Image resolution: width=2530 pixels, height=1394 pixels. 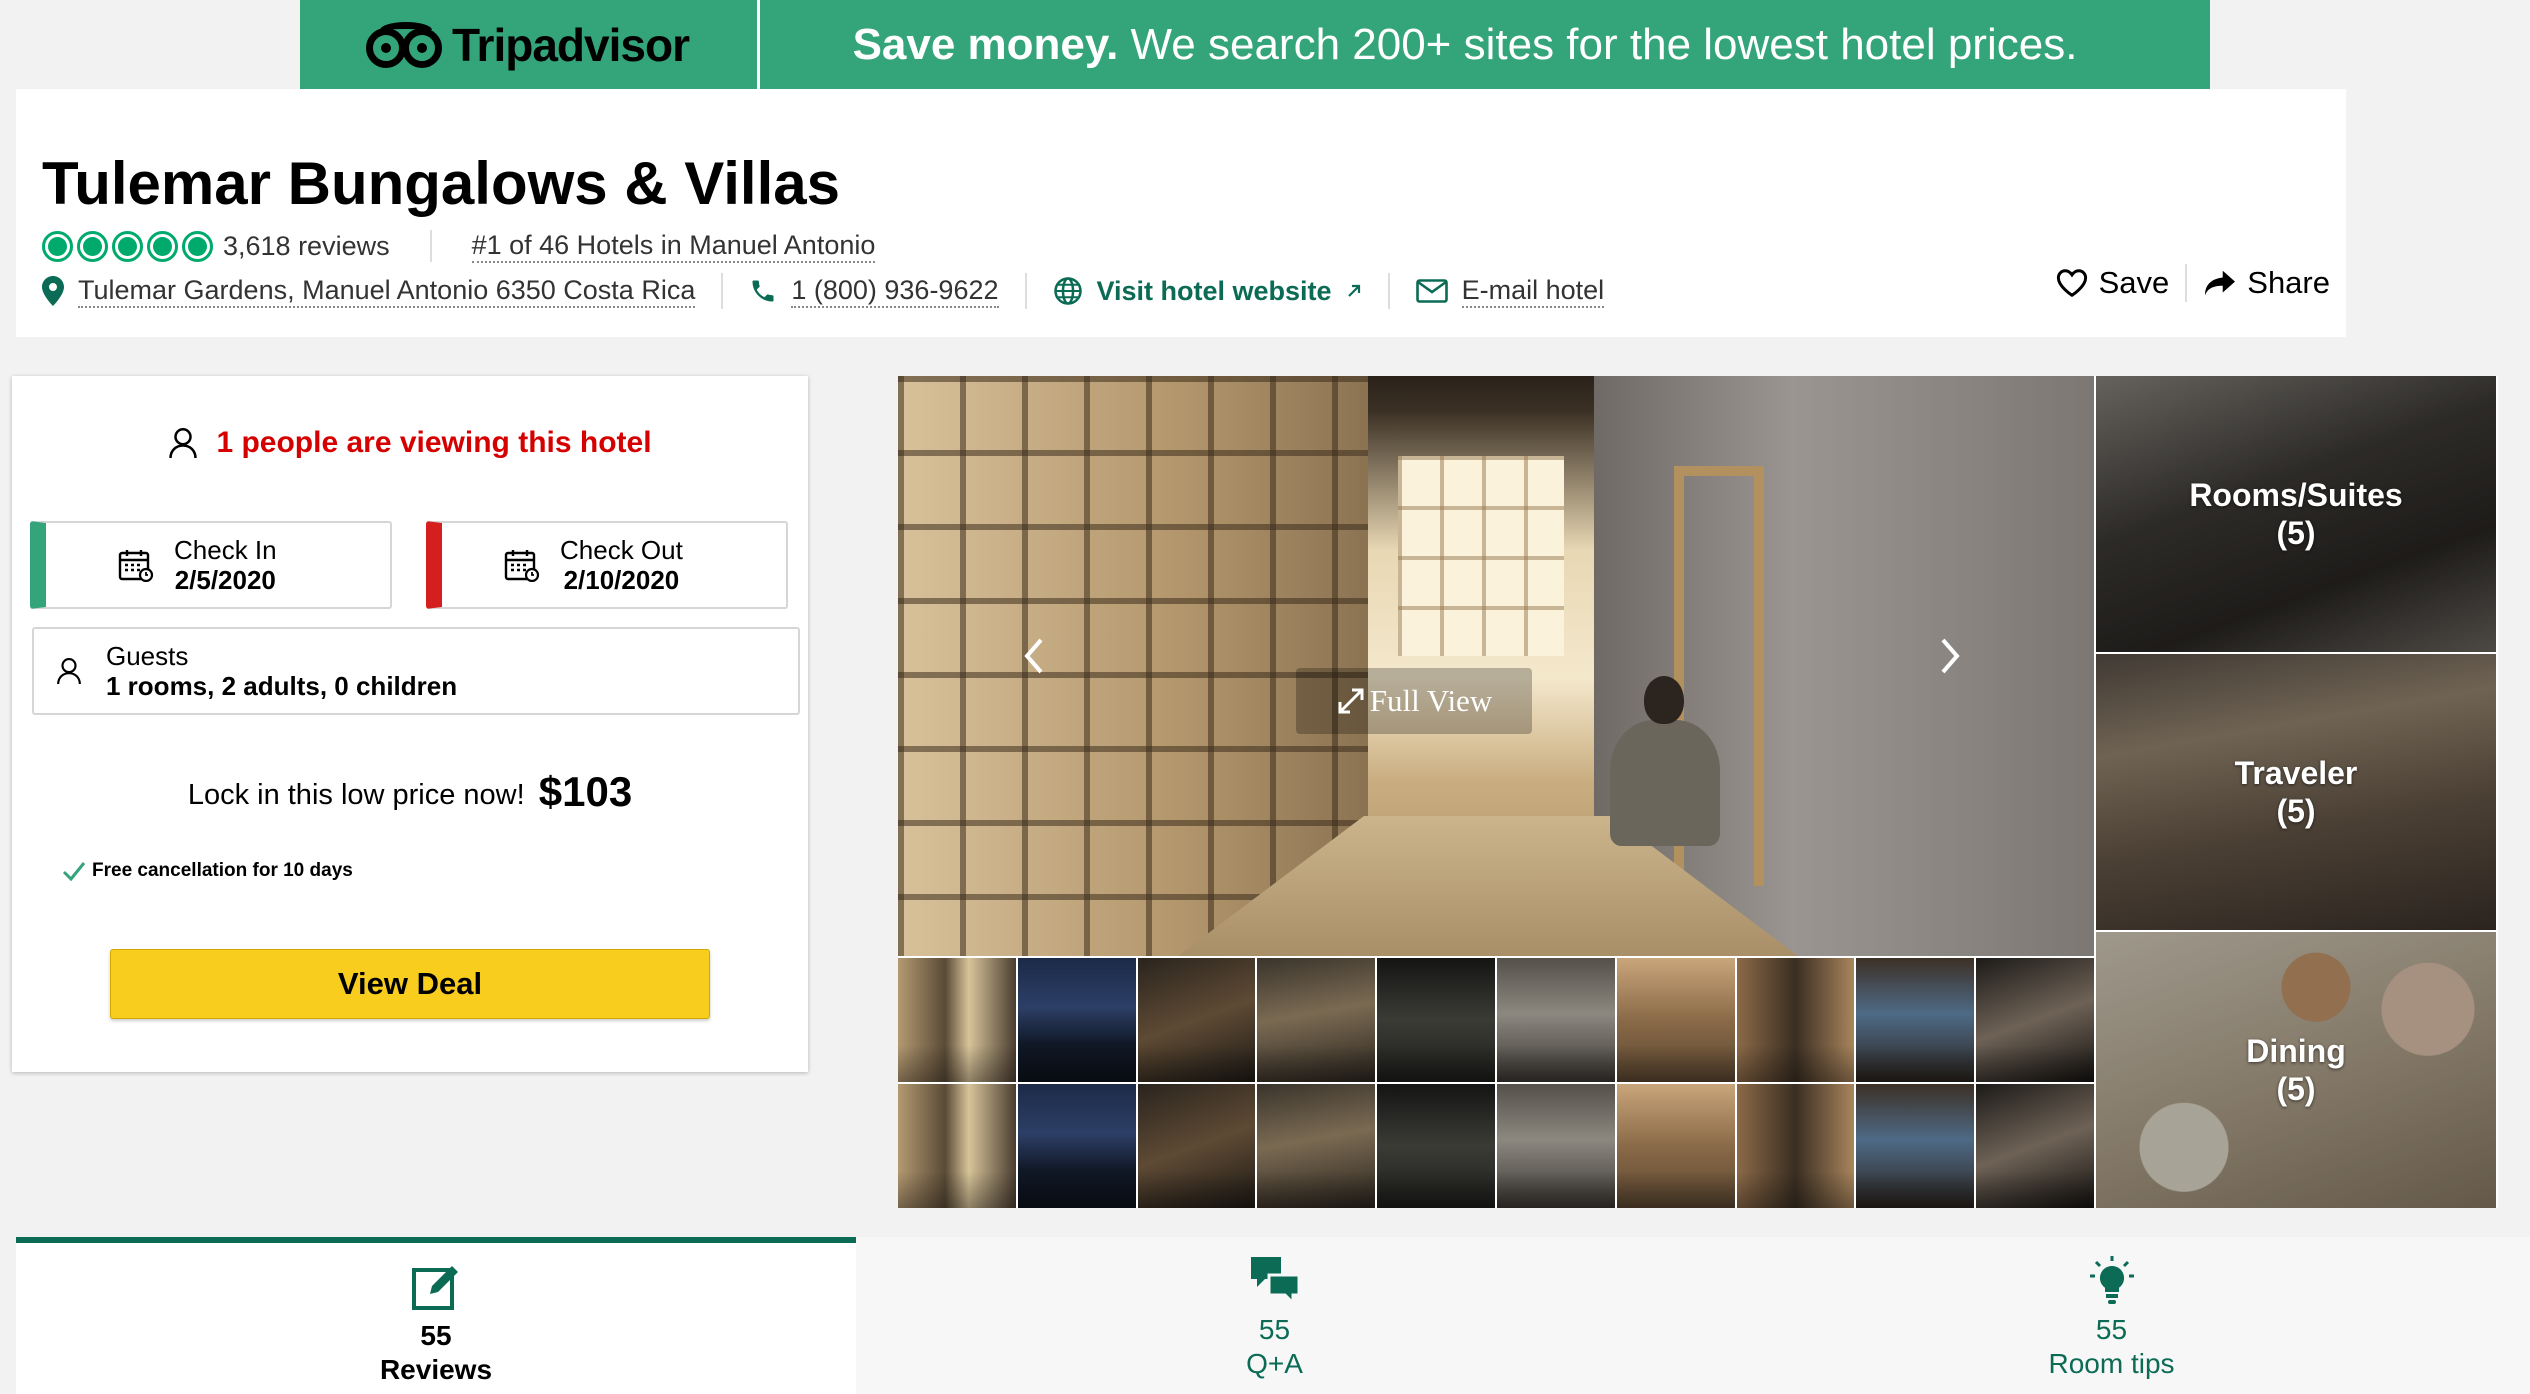 What do you see at coordinates (74, 871) in the screenshot?
I see `checkmark-icon` at bounding box center [74, 871].